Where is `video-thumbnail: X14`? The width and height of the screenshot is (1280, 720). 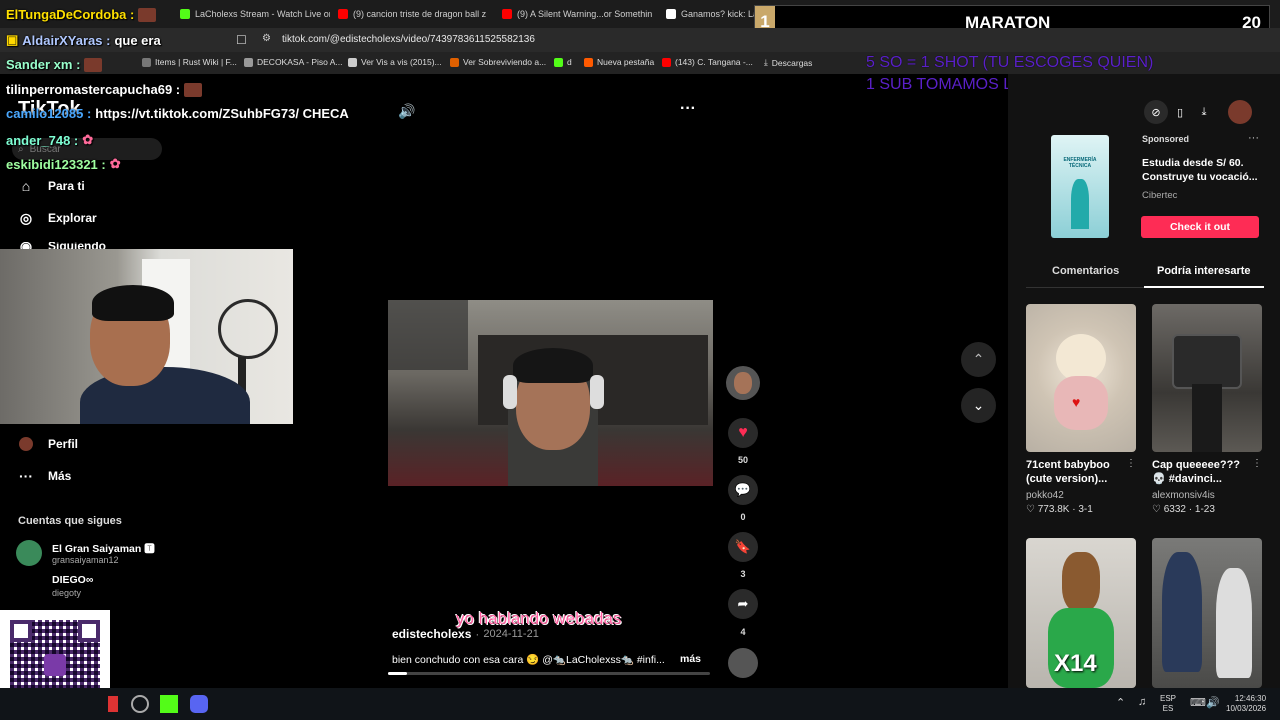
video-thumbnail: X14 is located at coordinates (1081, 613).